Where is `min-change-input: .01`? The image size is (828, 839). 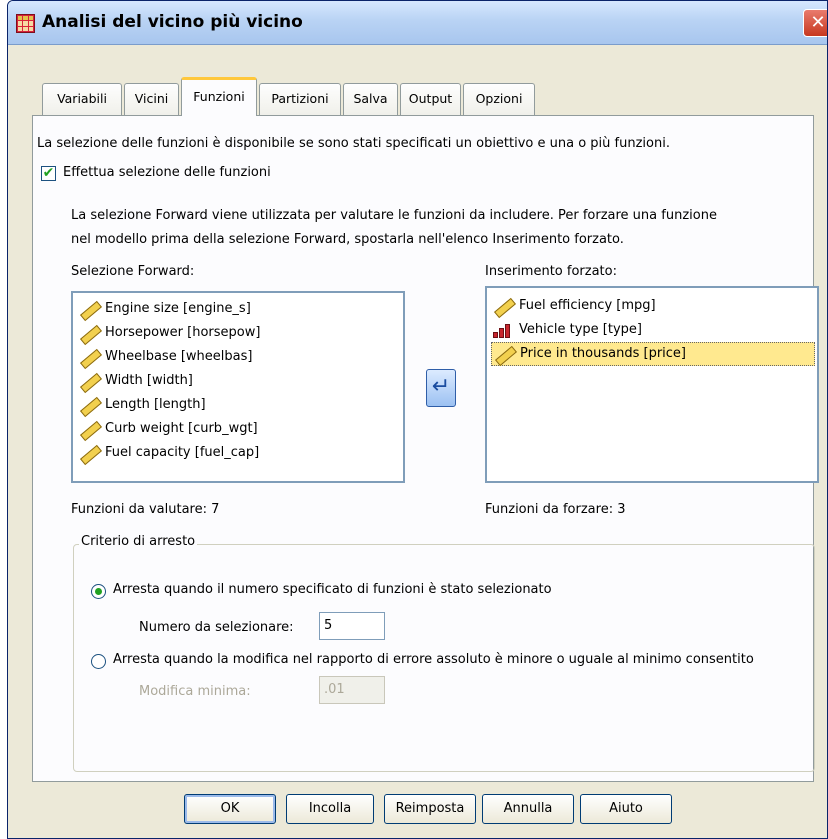
min-change-input: .01 is located at coordinates (352, 690).